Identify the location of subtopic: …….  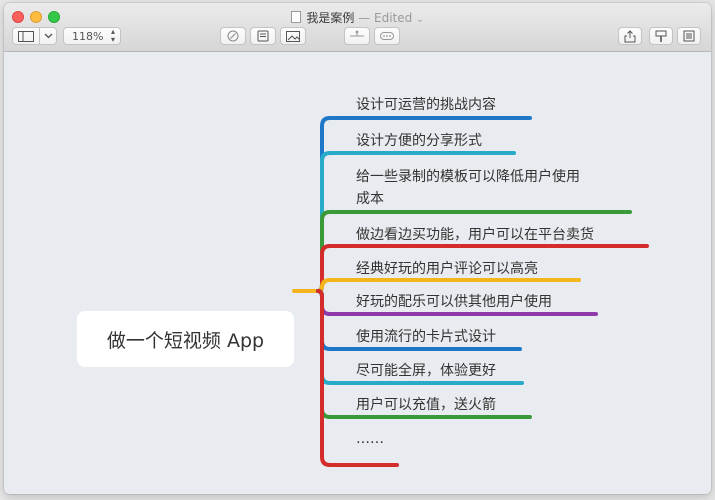
(370, 439).